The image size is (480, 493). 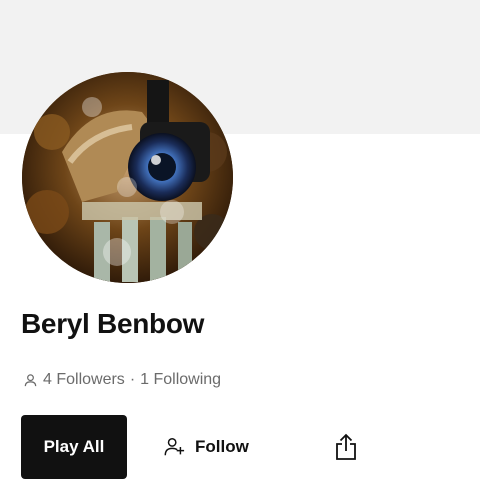 I want to click on share-icon, so click(x=346, y=447).